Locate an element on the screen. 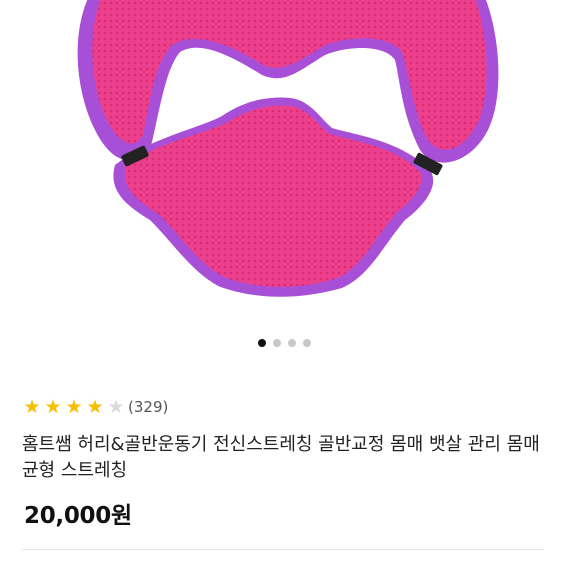  rating-stars: ★ ★ ★ ★ ★ is located at coordinates (74, 407).